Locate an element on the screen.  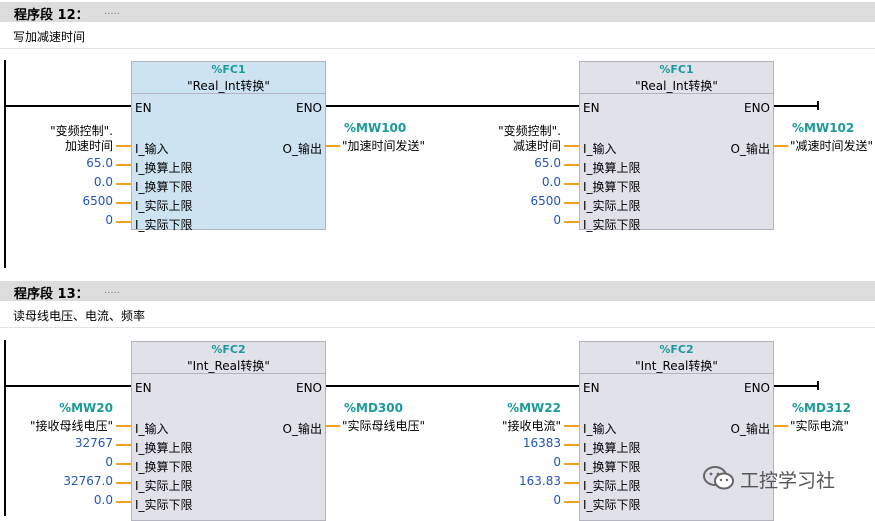
param-actual-low: 0.0 is located at coordinates (103, 500).